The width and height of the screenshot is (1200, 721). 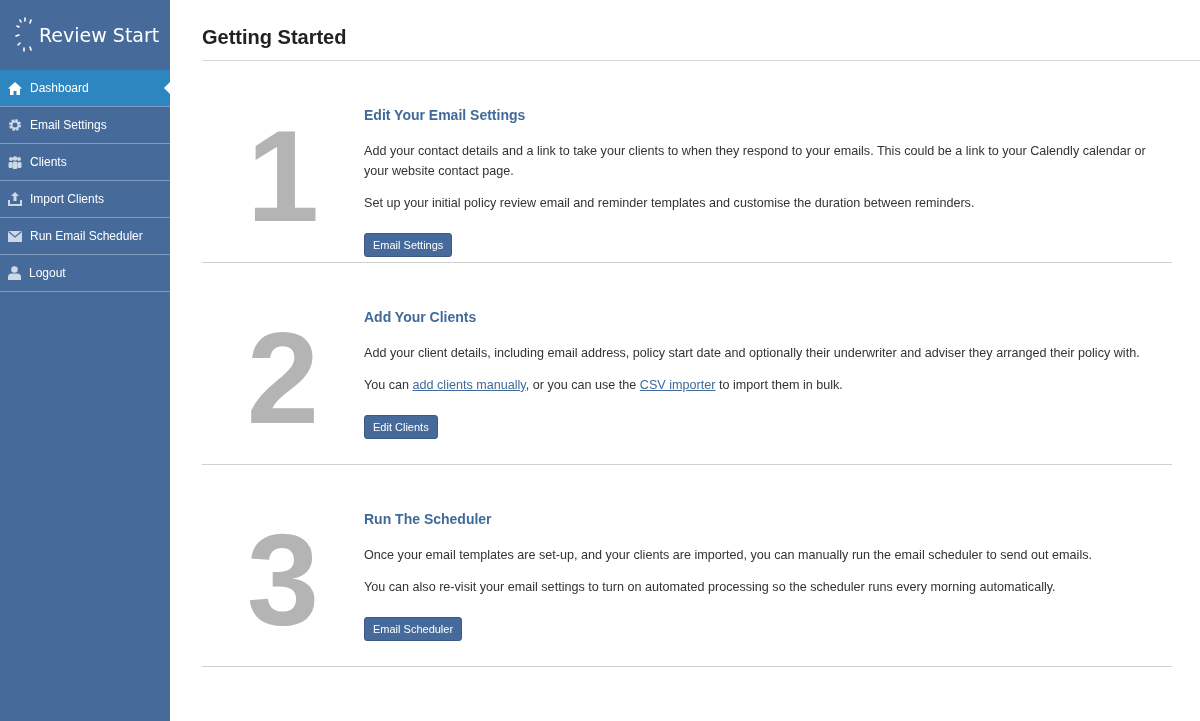 What do you see at coordinates (283, 378) in the screenshot?
I see `step-number: 2` at bounding box center [283, 378].